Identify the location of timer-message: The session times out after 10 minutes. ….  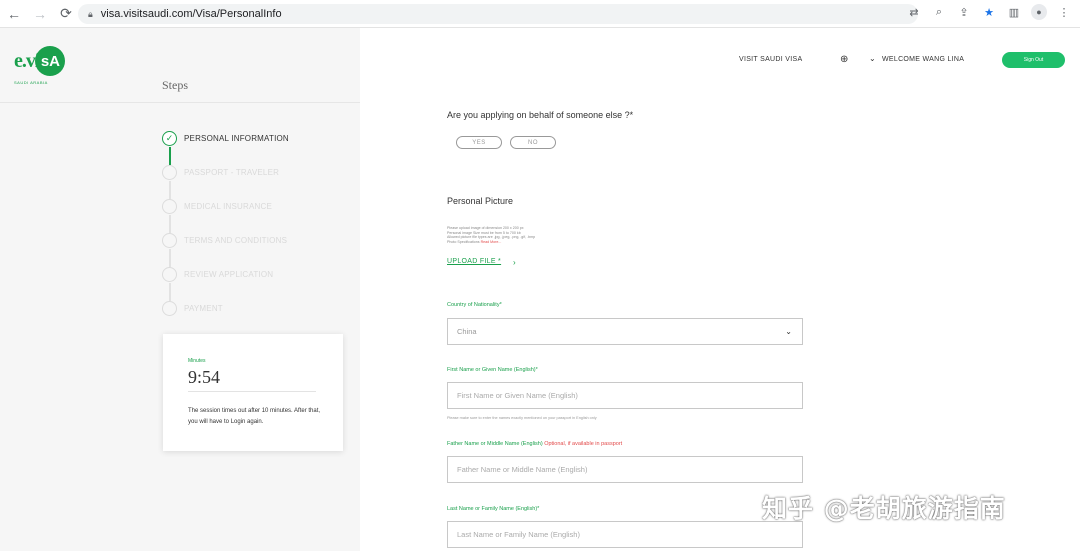
(254, 416).